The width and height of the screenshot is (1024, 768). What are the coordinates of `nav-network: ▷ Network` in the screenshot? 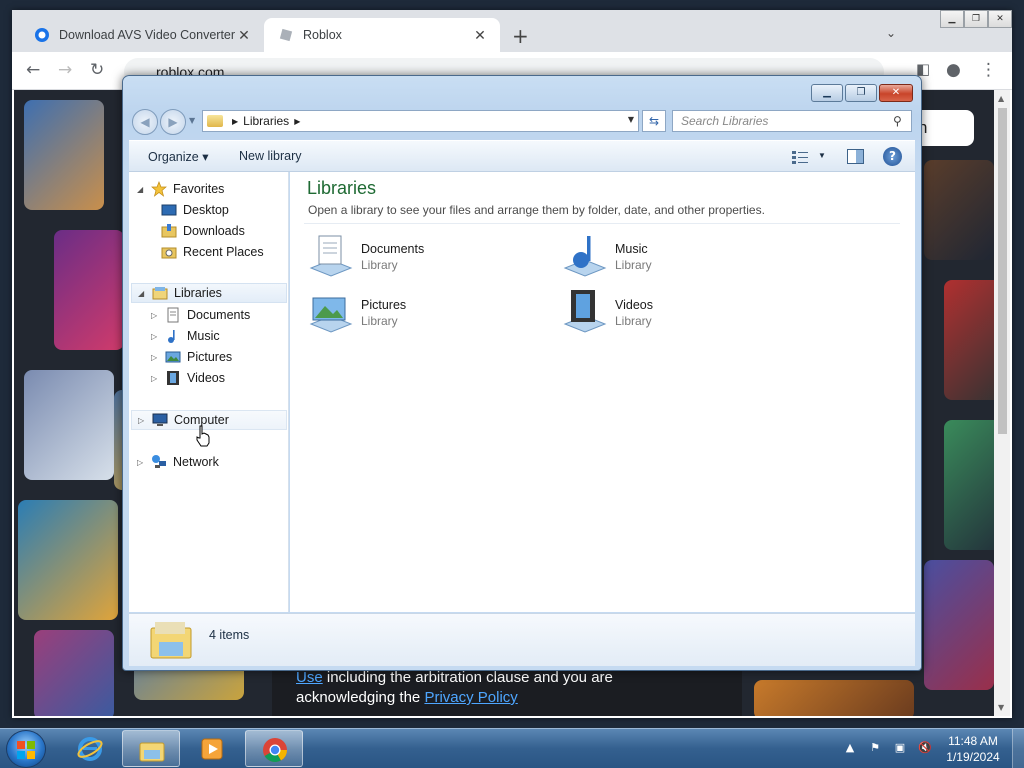 It's located at (212, 462).